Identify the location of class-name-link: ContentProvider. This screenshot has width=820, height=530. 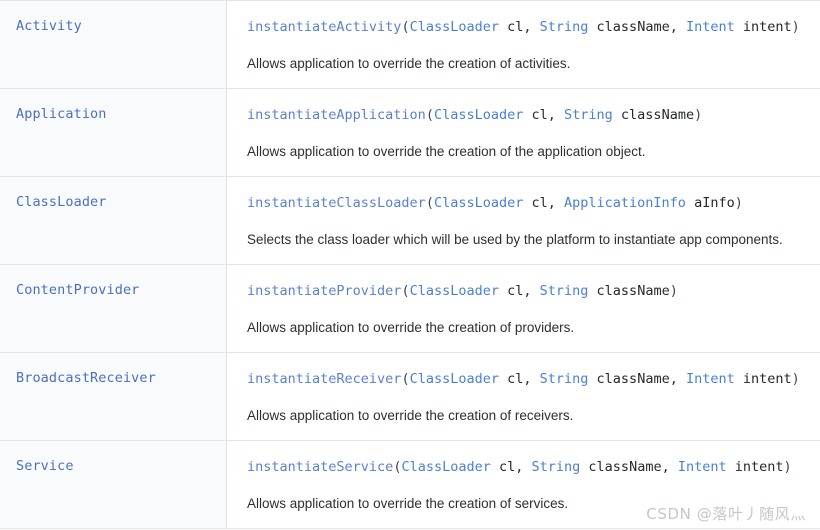
(77, 290).